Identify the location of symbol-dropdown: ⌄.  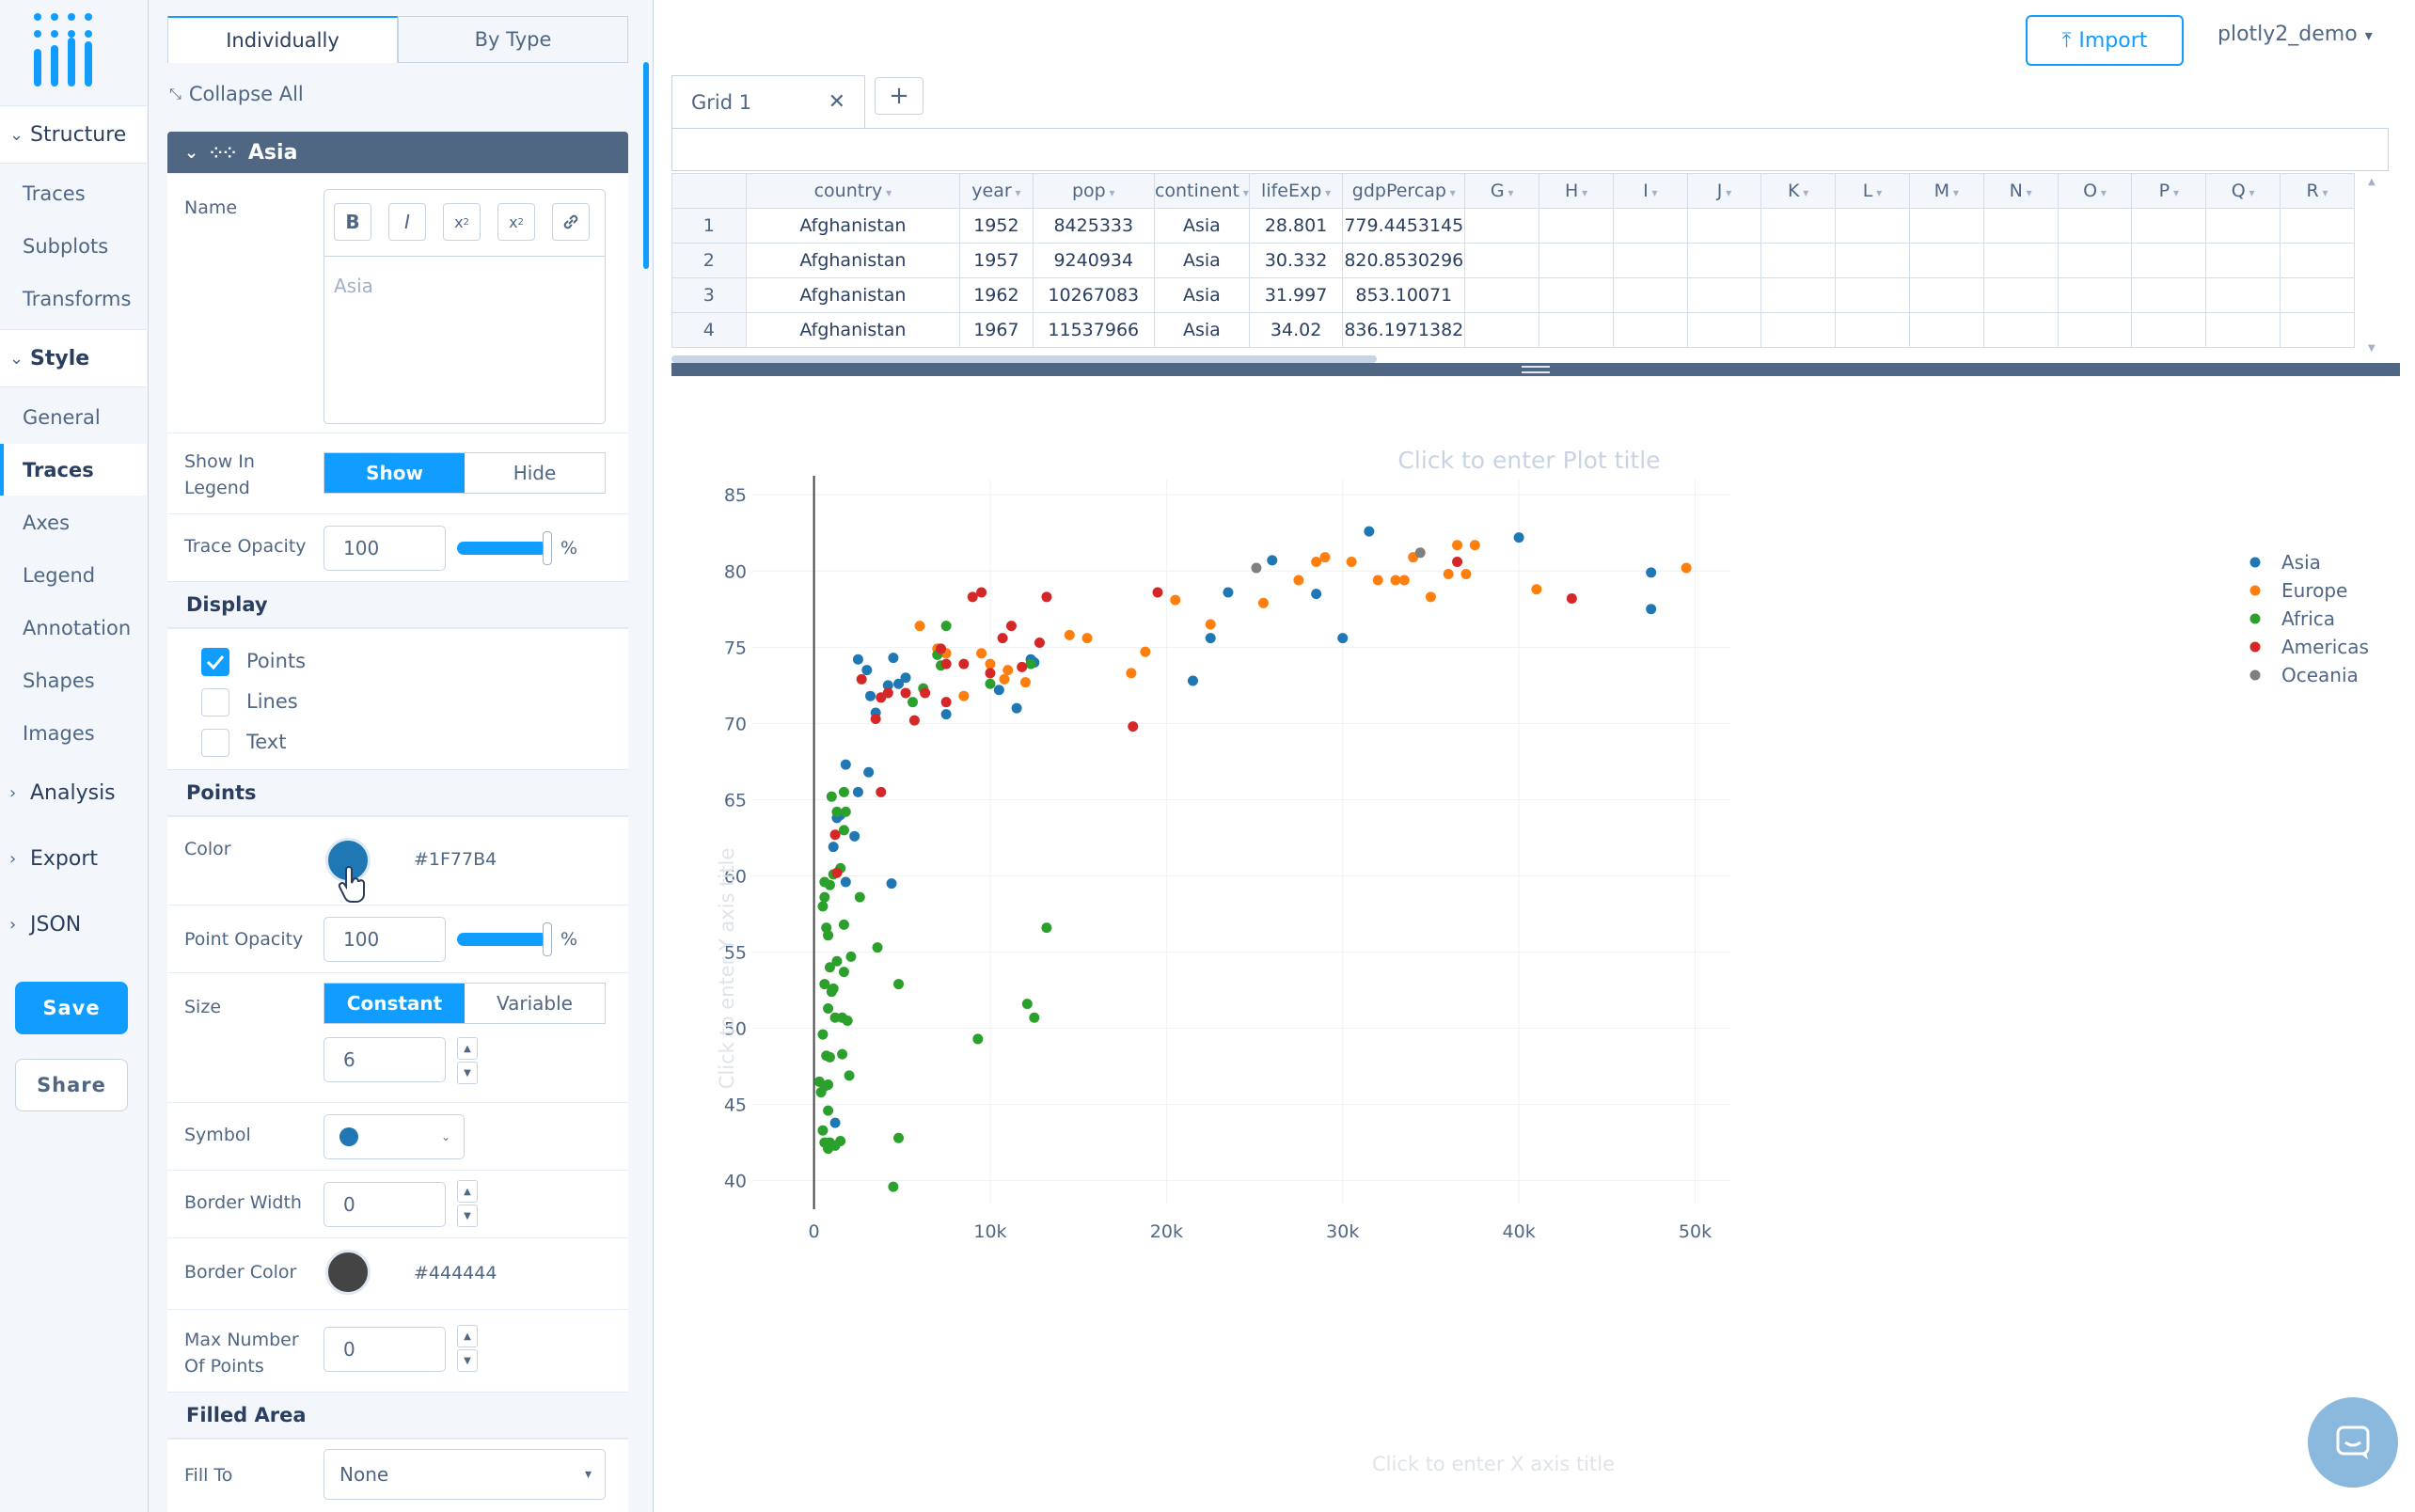
(394, 1136).